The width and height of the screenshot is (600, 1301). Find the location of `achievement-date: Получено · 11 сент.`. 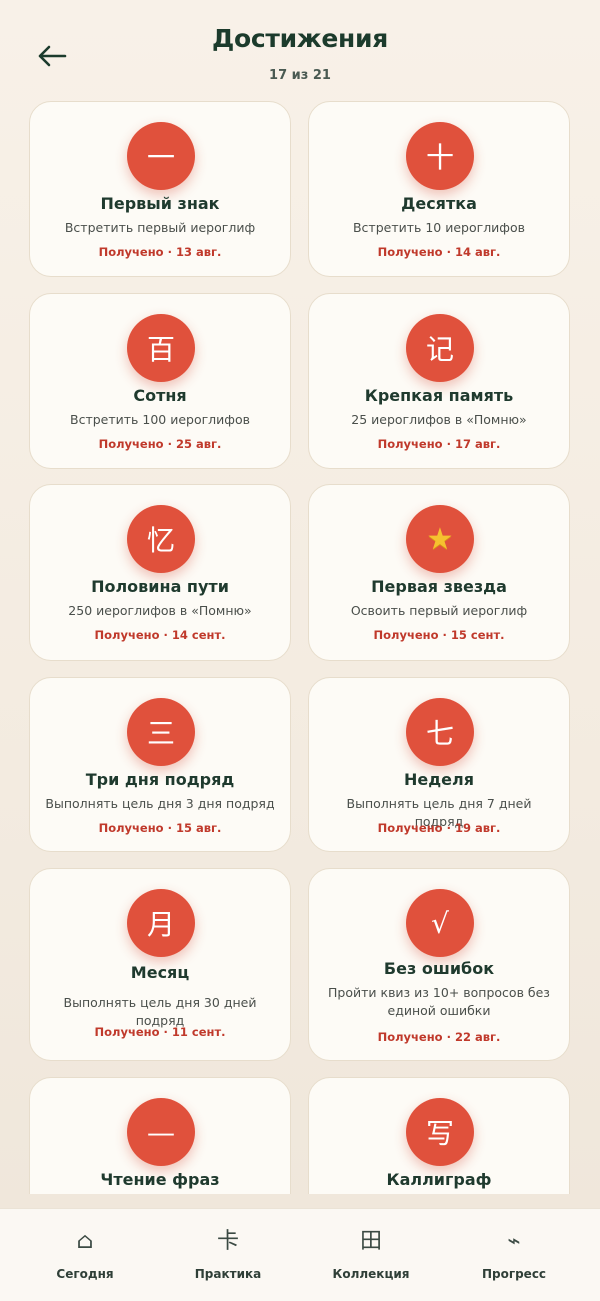

achievement-date: Получено · 11 сент. is located at coordinates (160, 1032).